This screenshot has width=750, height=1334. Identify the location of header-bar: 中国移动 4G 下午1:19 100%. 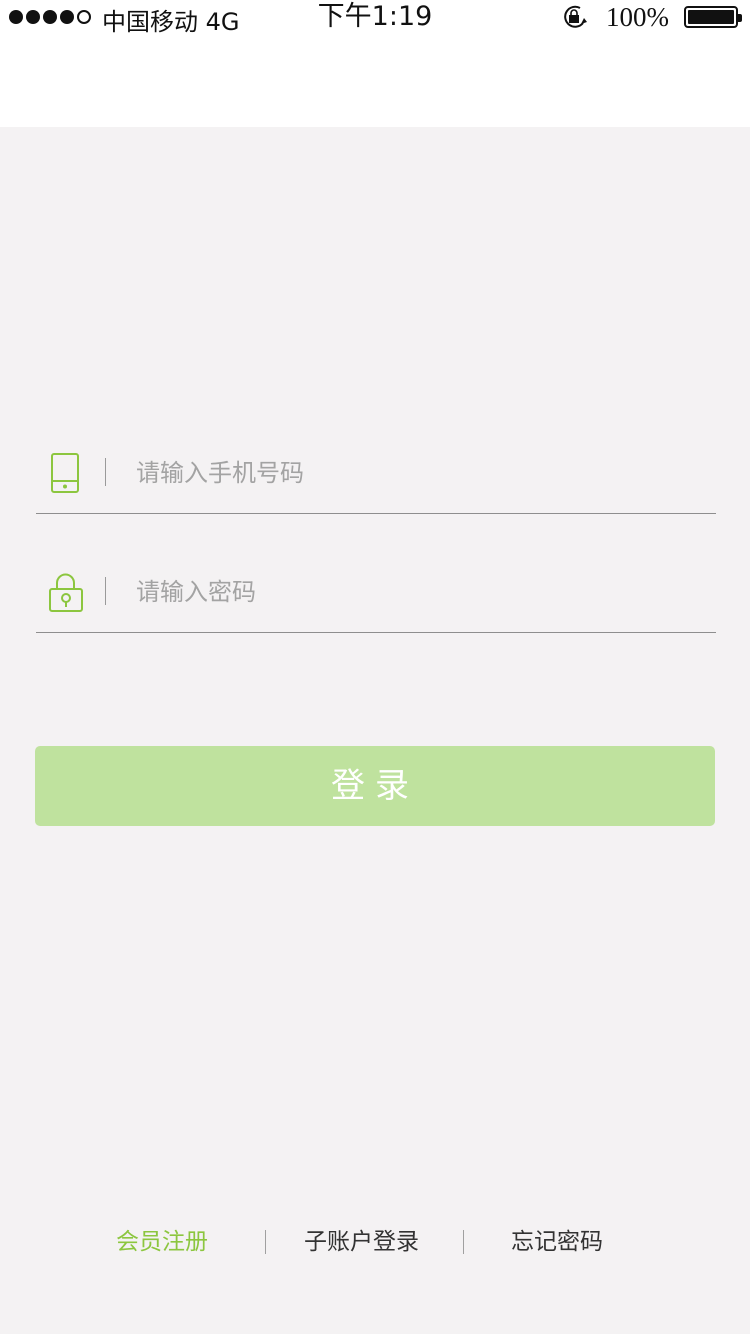
(375, 63).